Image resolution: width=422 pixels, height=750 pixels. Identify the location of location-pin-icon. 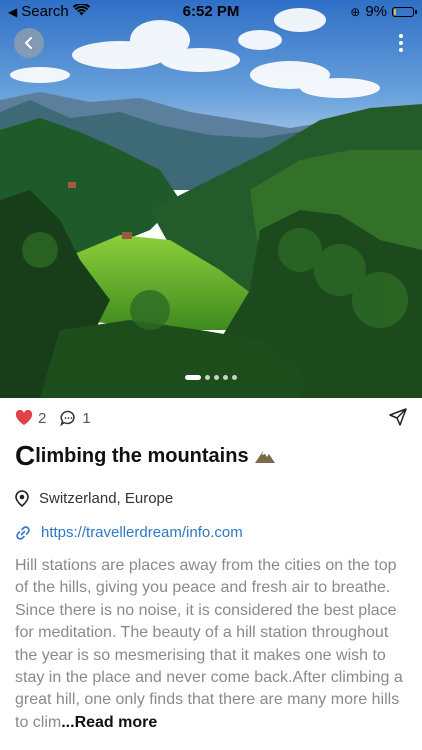
(22, 498).